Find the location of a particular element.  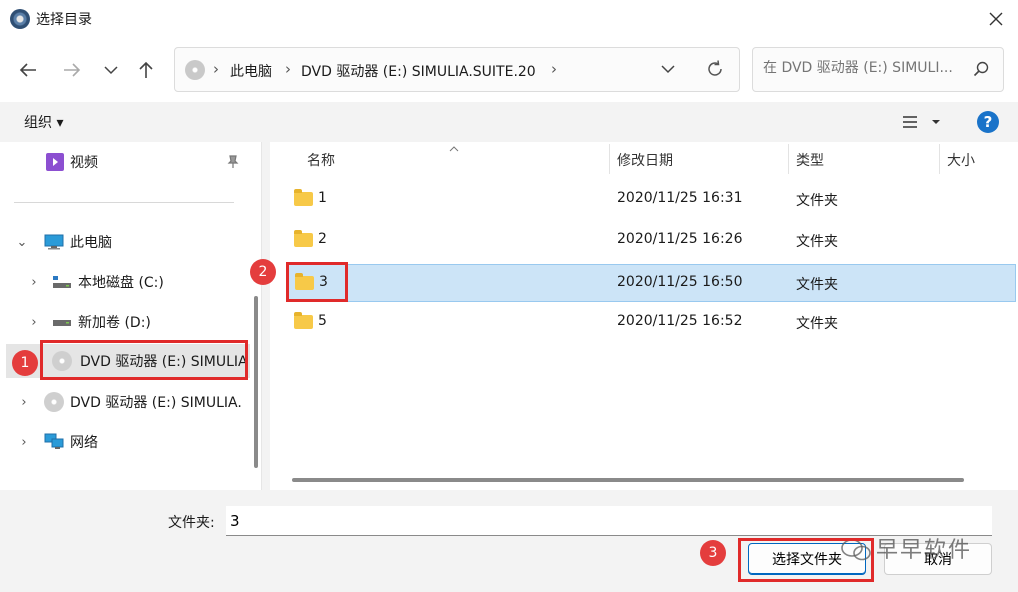

organize-menu: 组织 ▾ is located at coordinates (43, 122).